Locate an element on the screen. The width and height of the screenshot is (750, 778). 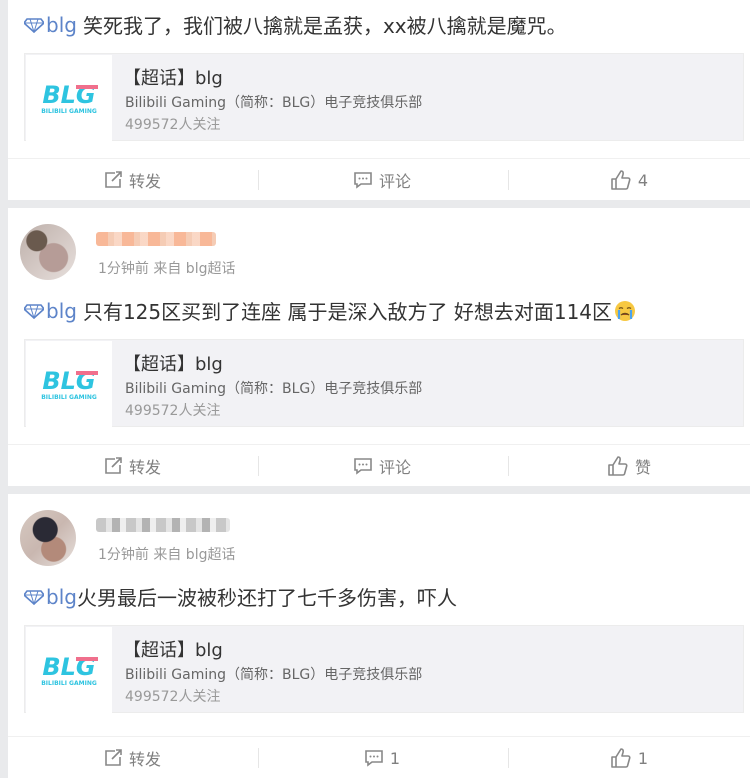
action-bar: 转发 1 1 is located at coordinates (379, 757).